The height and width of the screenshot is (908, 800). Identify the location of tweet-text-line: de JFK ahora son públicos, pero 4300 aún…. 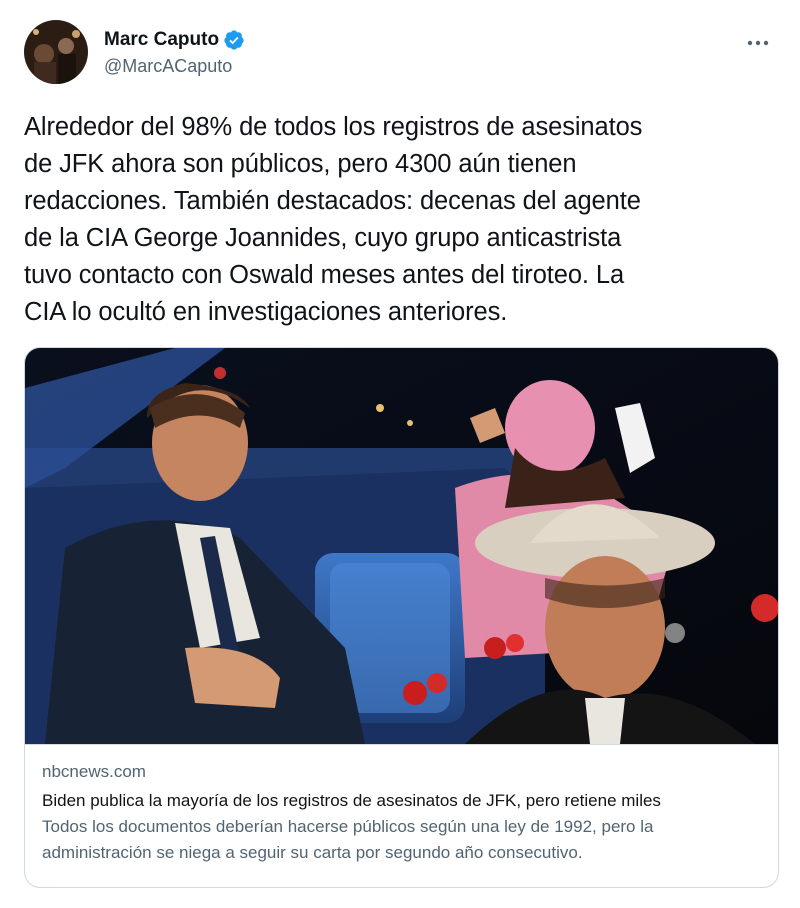
(300, 164).